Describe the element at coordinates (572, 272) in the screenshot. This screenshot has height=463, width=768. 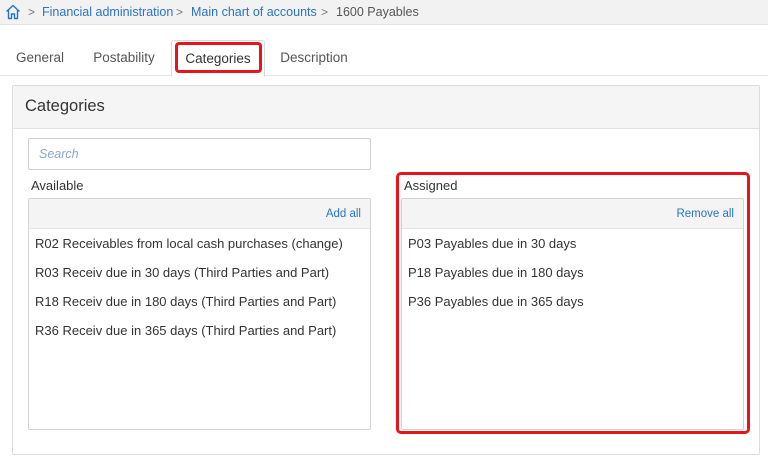
I see `assigned-item: P18 Payables due in 180 days` at that location.